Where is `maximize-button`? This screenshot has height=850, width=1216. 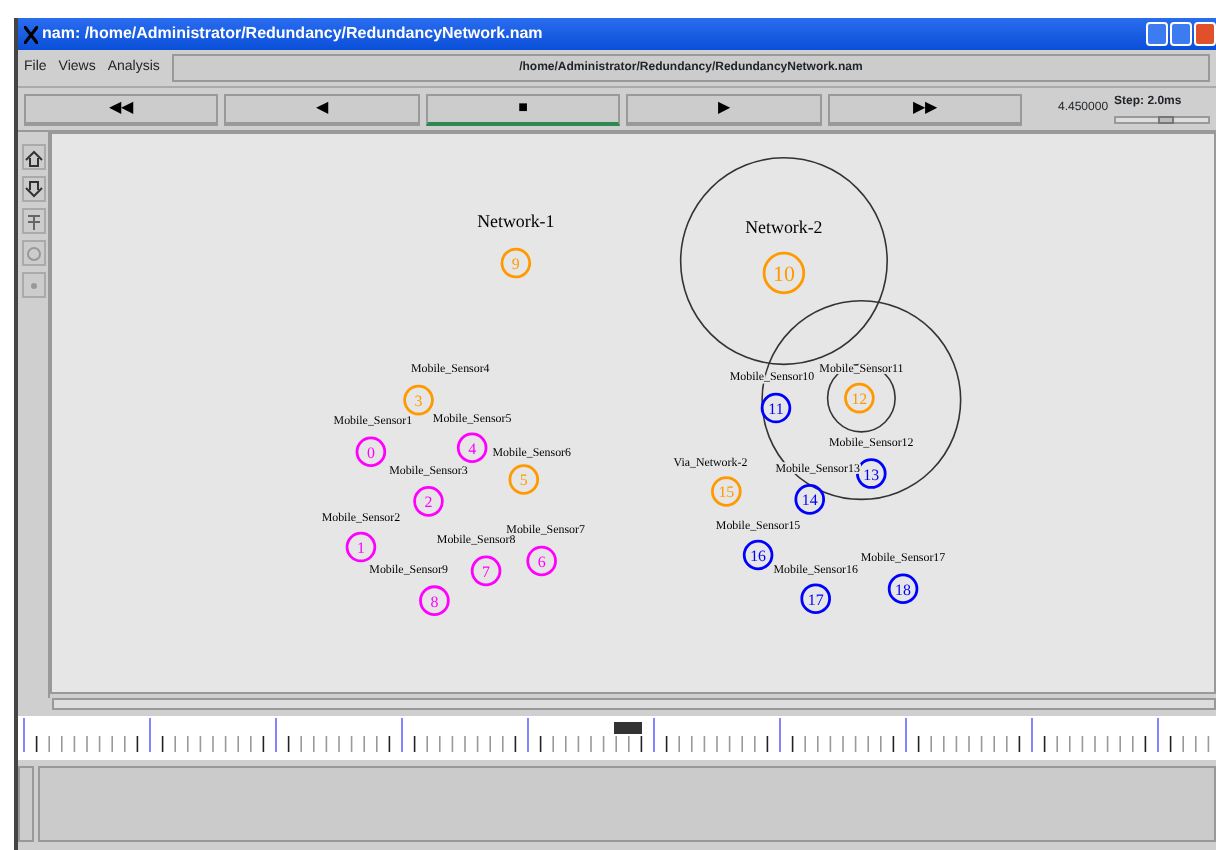 maximize-button is located at coordinates (1181, 34).